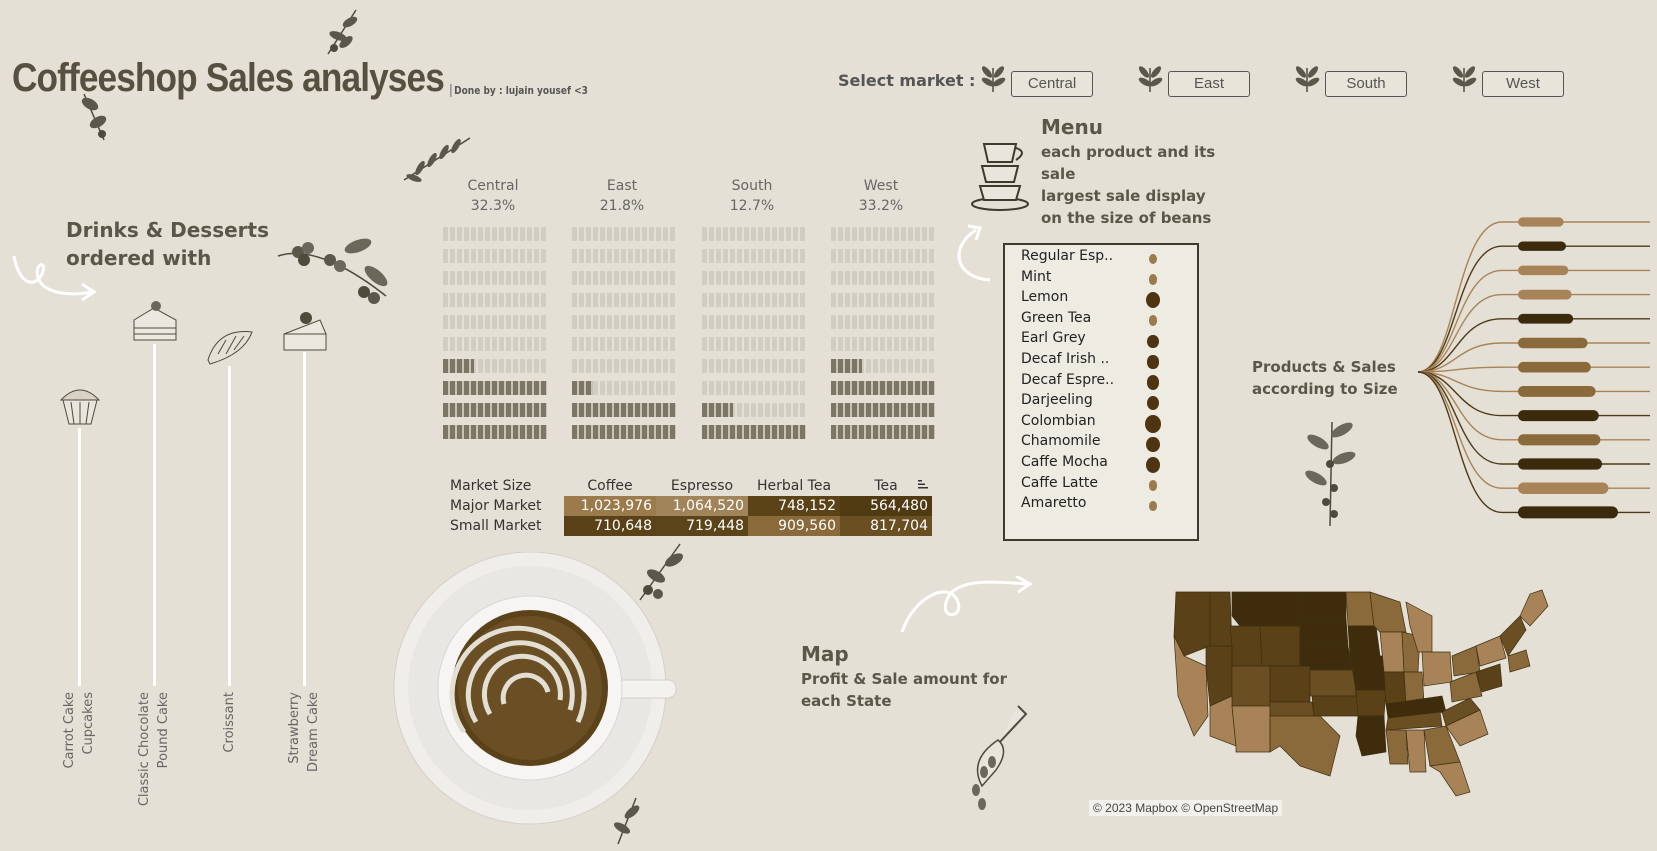 The image size is (1657, 851). I want to click on tree-branch, so click(1533, 309).